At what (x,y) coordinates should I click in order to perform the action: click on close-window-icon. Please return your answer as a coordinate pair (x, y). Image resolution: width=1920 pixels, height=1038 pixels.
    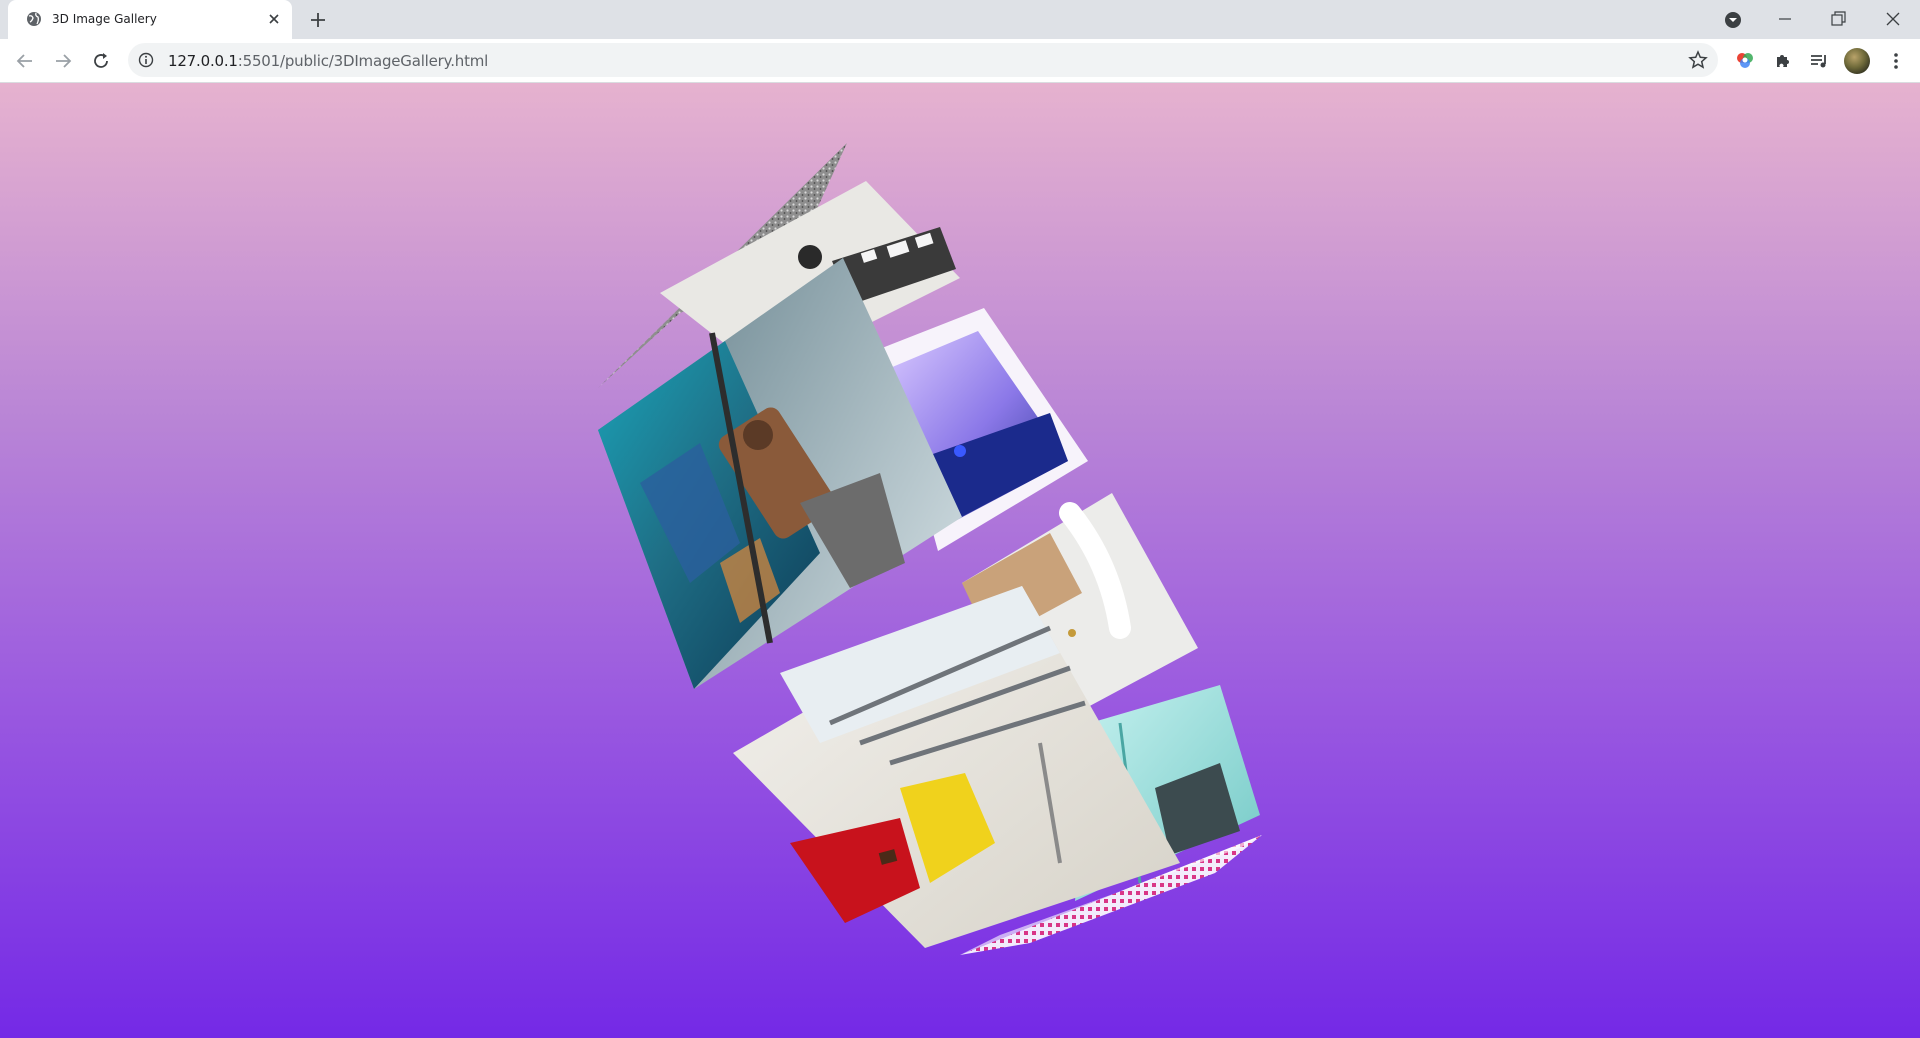
    Looking at the image, I should click on (1893, 19).